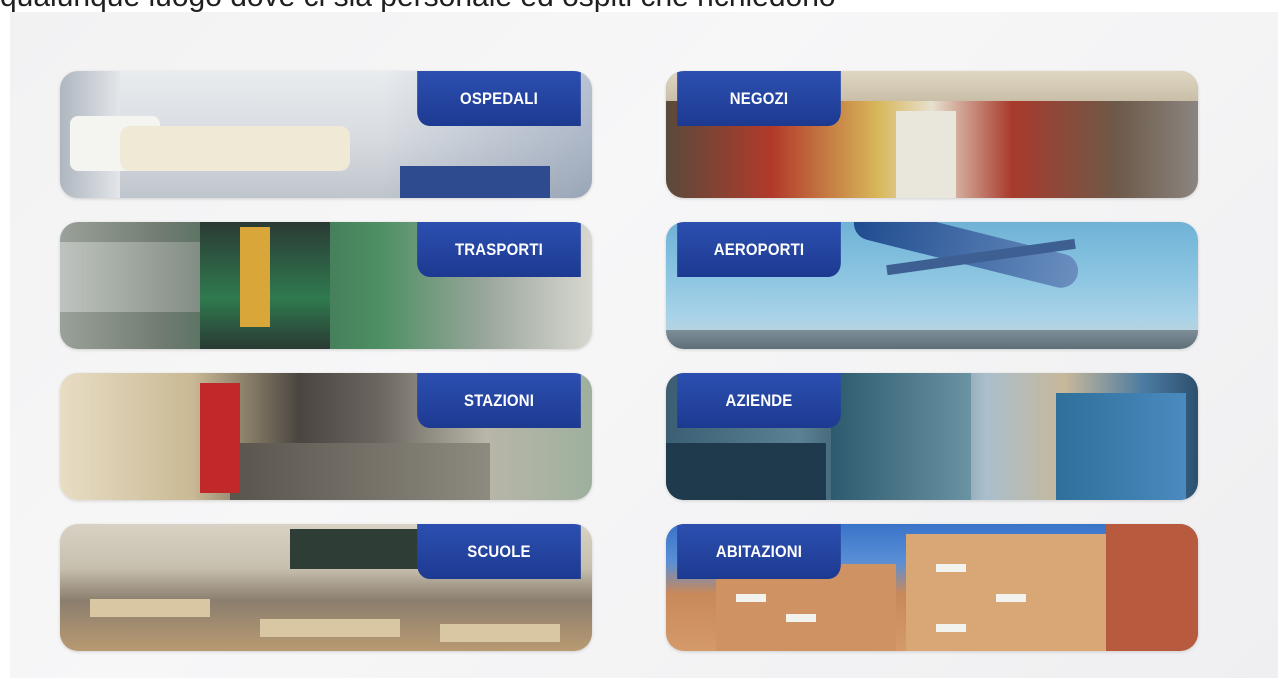 Image resolution: width=1281 pixels, height=680 pixels. Describe the element at coordinates (499, 551) in the screenshot. I see `card-label: SCUOLE` at that location.